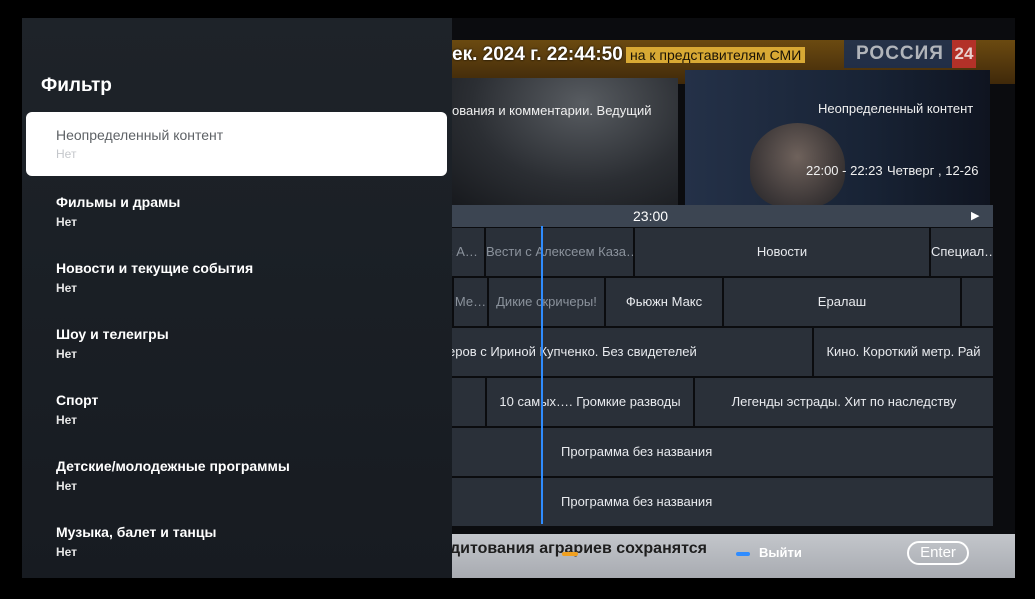  What do you see at coordinates (570, 554) in the screenshot?
I see `yellow-key-icon` at bounding box center [570, 554].